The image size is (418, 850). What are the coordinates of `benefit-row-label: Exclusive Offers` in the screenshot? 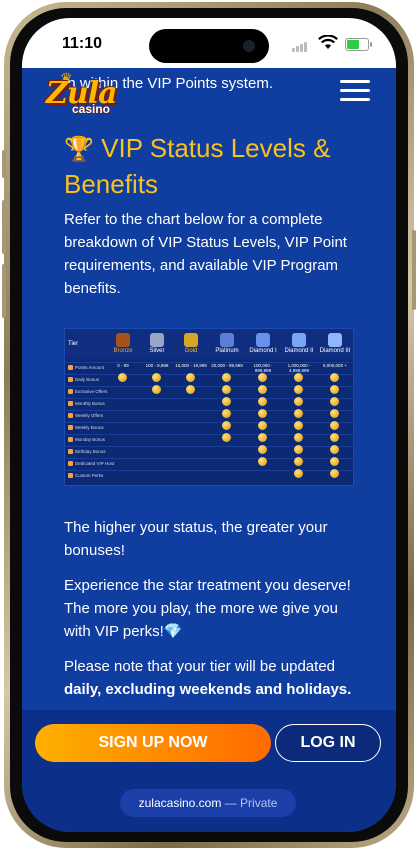 It's located at (88, 392).